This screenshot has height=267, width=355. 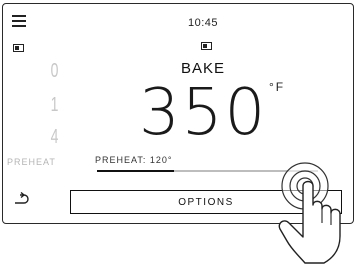 I want to click on back-arrow-icon, so click(x=21, y=199).